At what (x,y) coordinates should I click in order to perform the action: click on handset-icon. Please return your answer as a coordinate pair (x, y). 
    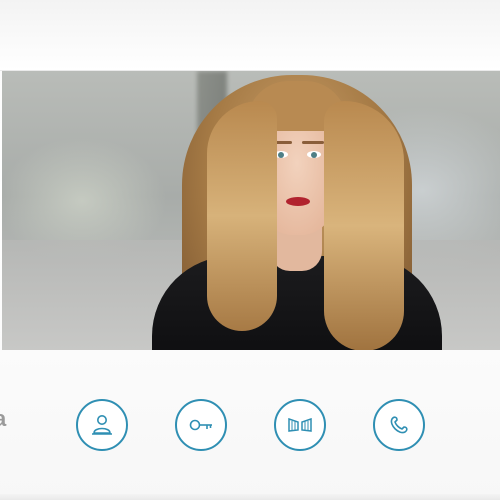
    Looking at the image, I should click on (399, 425).